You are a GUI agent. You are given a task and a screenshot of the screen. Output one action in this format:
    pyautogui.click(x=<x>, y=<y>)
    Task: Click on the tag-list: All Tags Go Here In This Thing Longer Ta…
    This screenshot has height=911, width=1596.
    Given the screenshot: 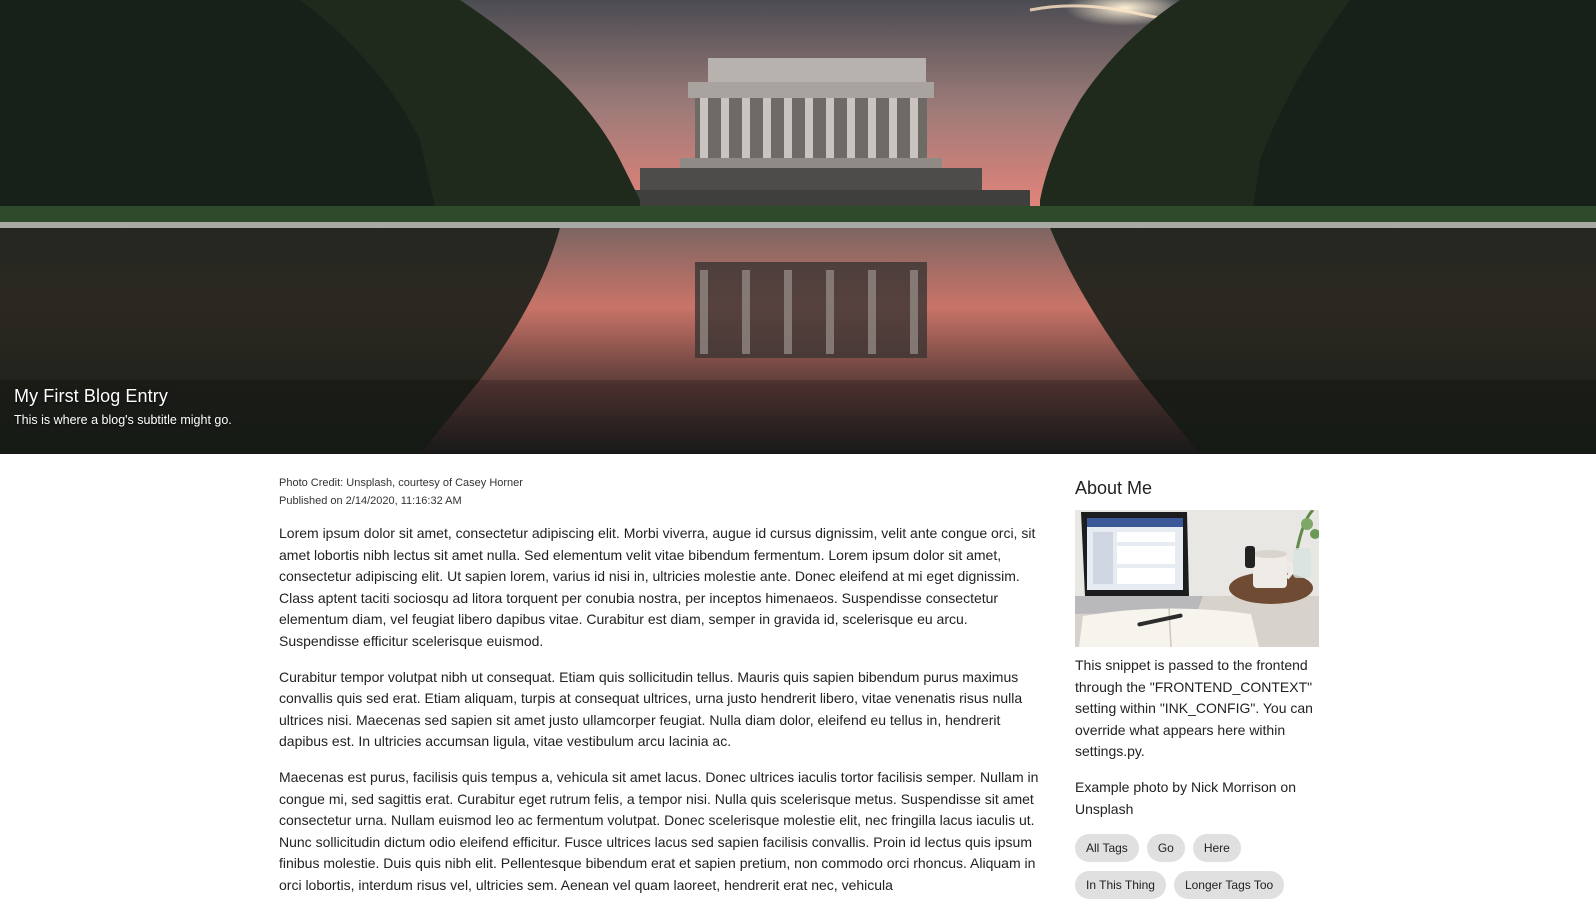 What is the action you would take?
    pyautogui.click(x=1197, y=867)
    